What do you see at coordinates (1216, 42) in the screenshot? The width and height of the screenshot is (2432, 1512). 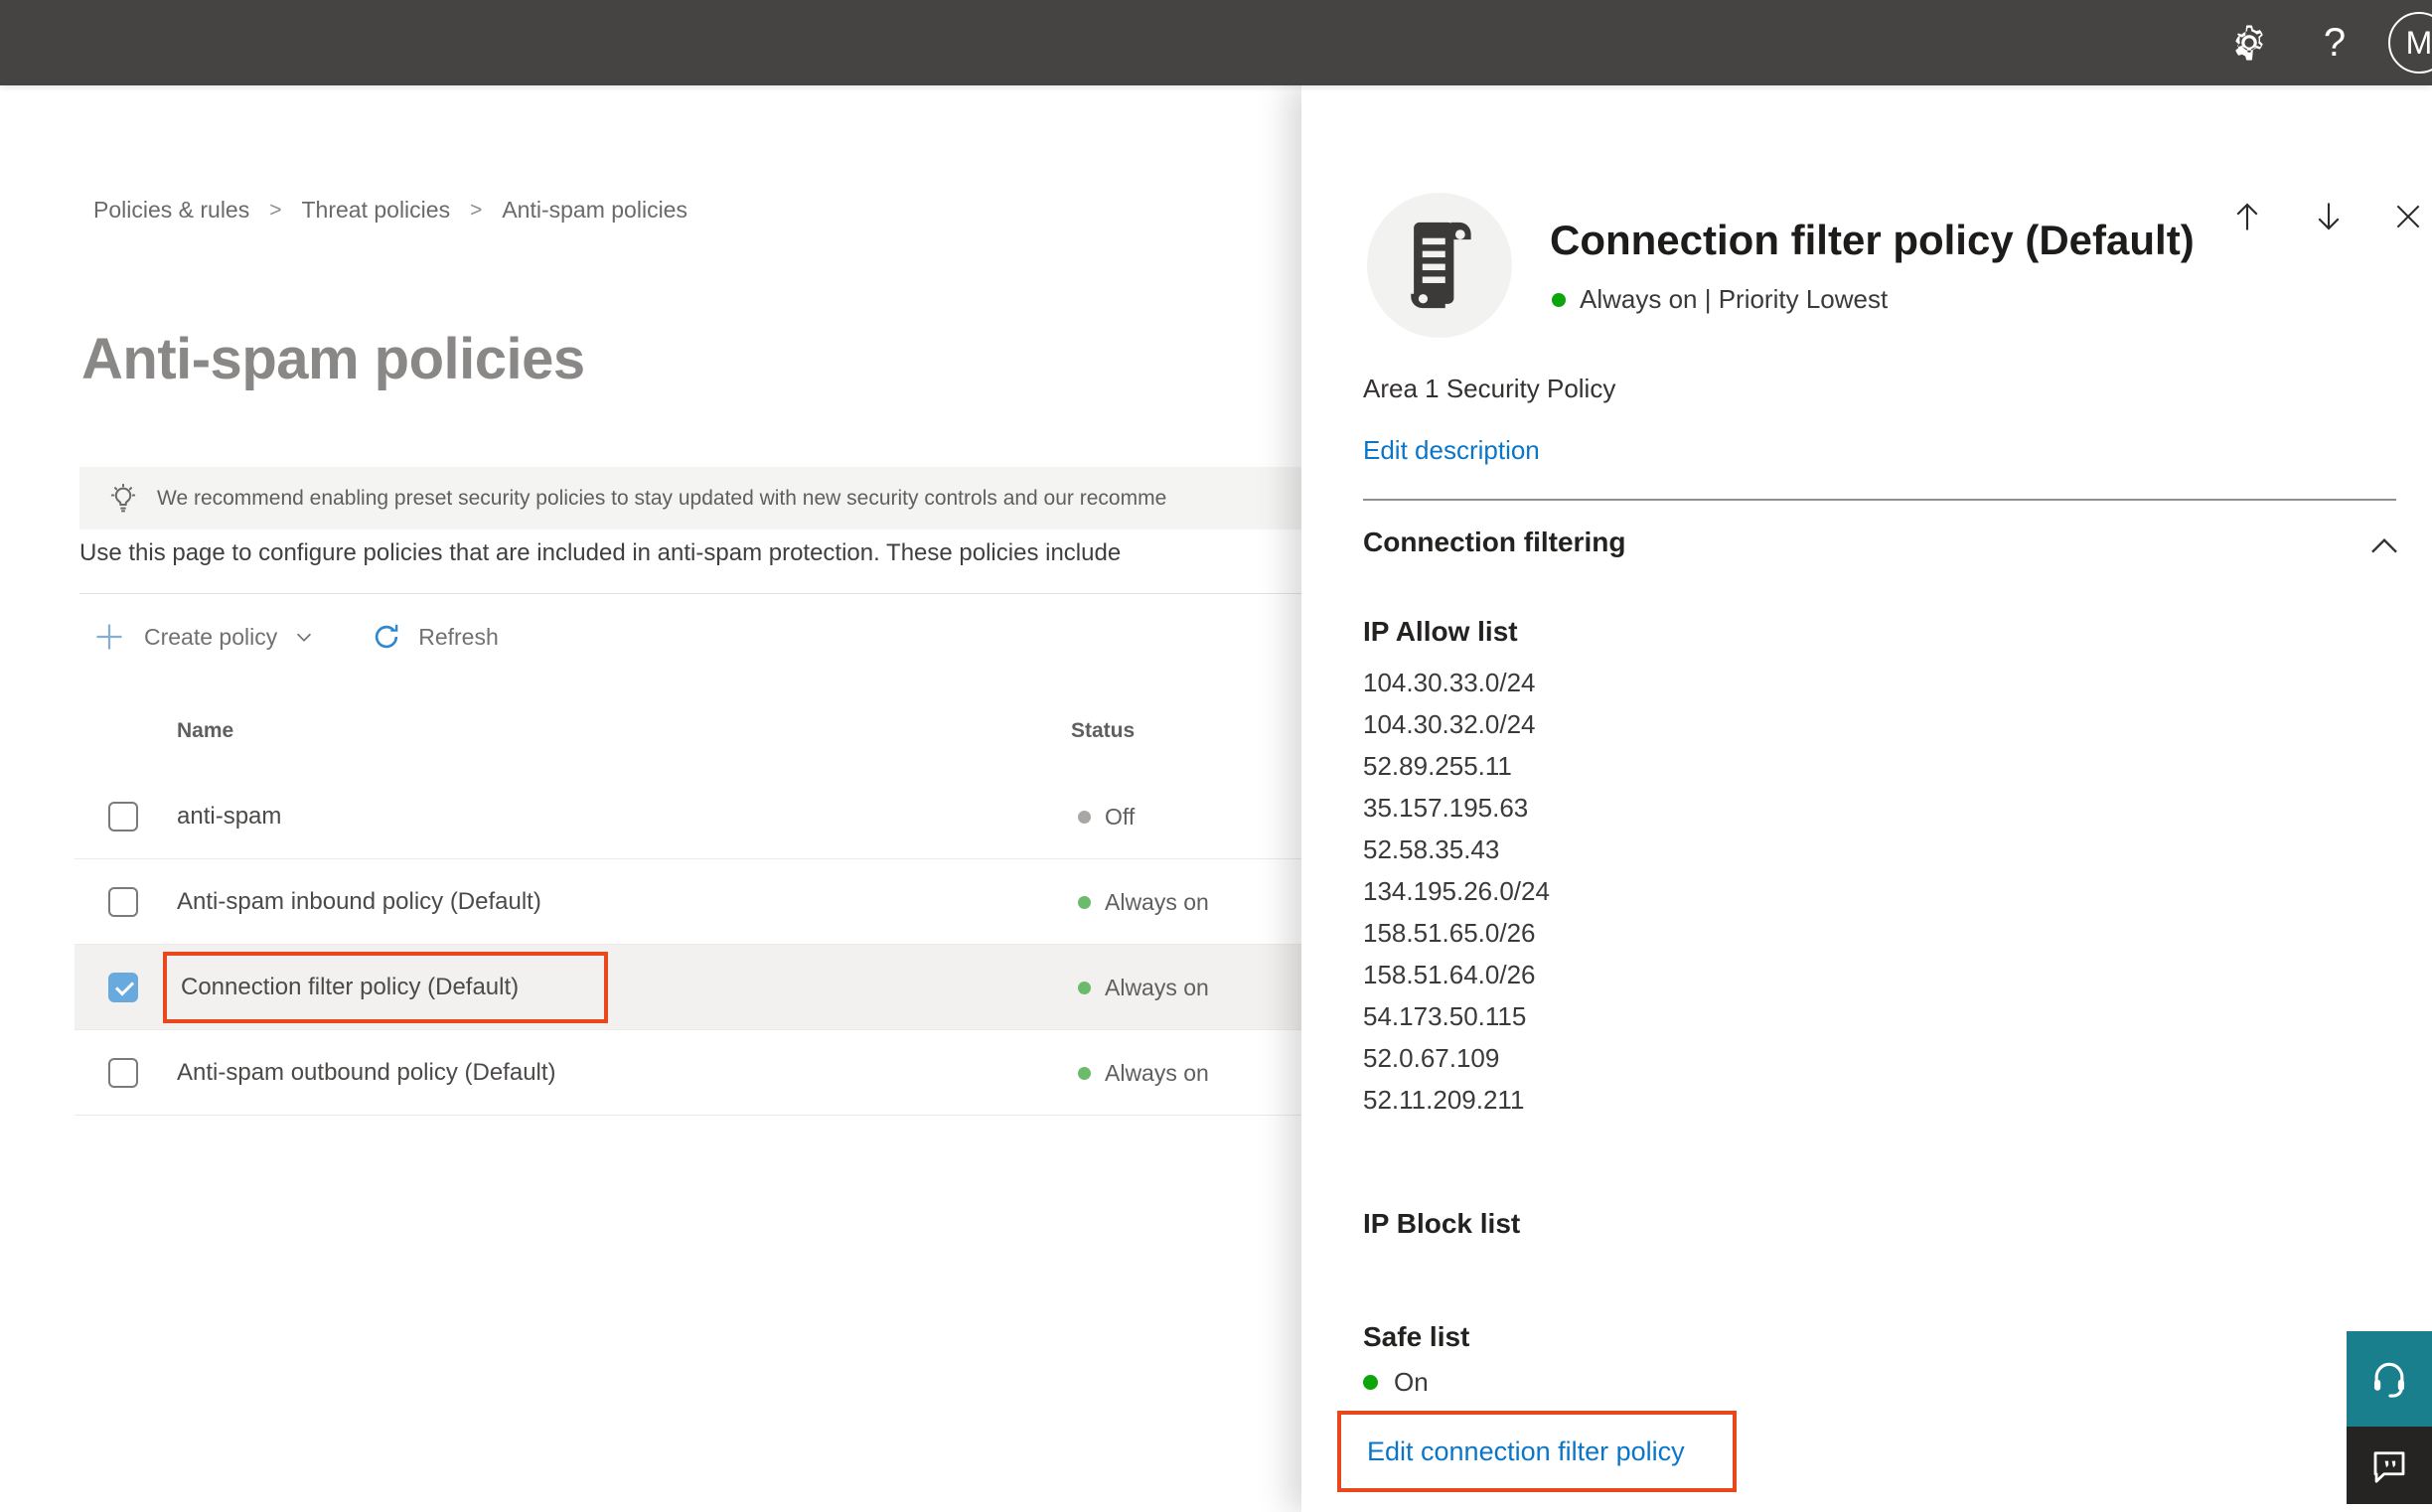 I see `top-bar: ? M` at bounding box center [1216, 42].